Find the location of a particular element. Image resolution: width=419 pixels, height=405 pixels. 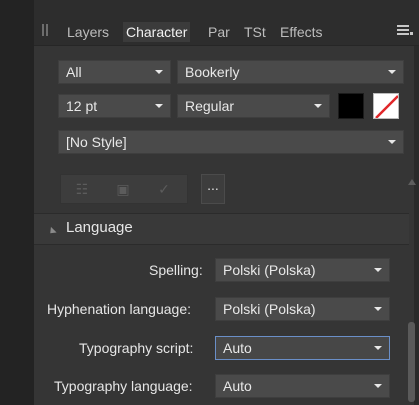

tab-layers: Layers is located at coordinates (88, 32).